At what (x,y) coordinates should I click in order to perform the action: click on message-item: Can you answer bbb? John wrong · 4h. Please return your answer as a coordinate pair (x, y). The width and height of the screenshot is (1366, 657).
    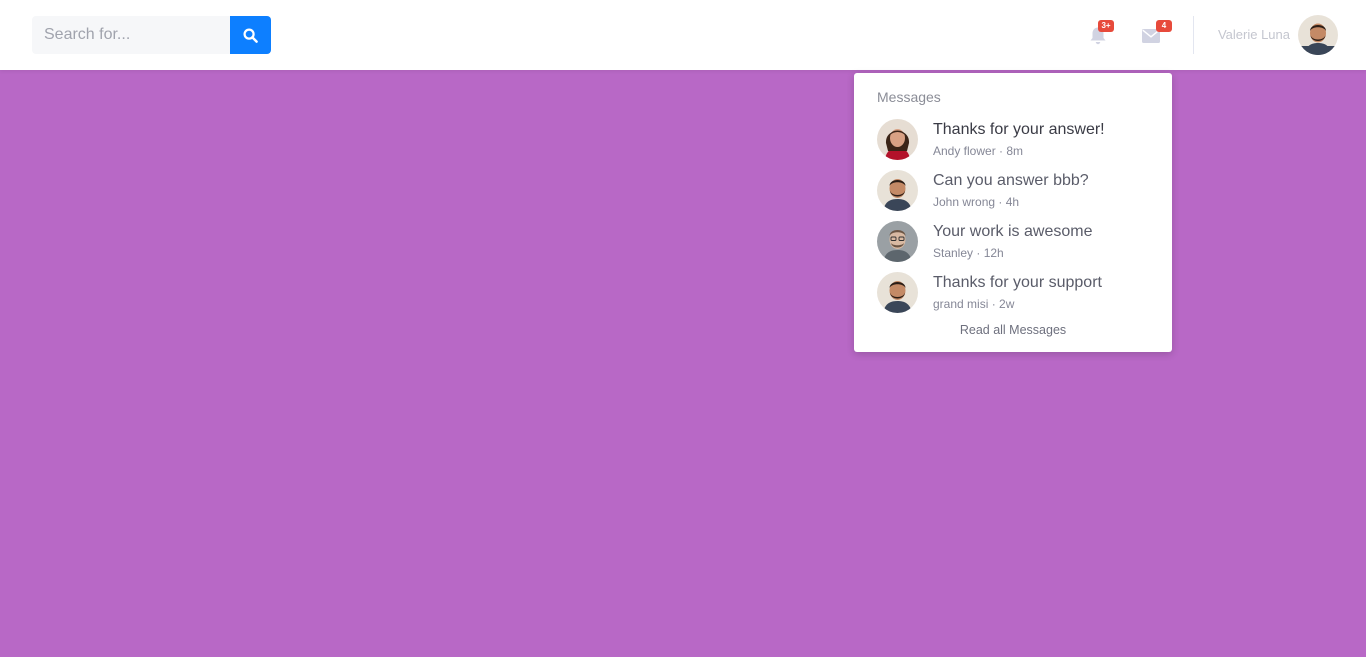
    Looking at the image, I should click on (1013, 195).